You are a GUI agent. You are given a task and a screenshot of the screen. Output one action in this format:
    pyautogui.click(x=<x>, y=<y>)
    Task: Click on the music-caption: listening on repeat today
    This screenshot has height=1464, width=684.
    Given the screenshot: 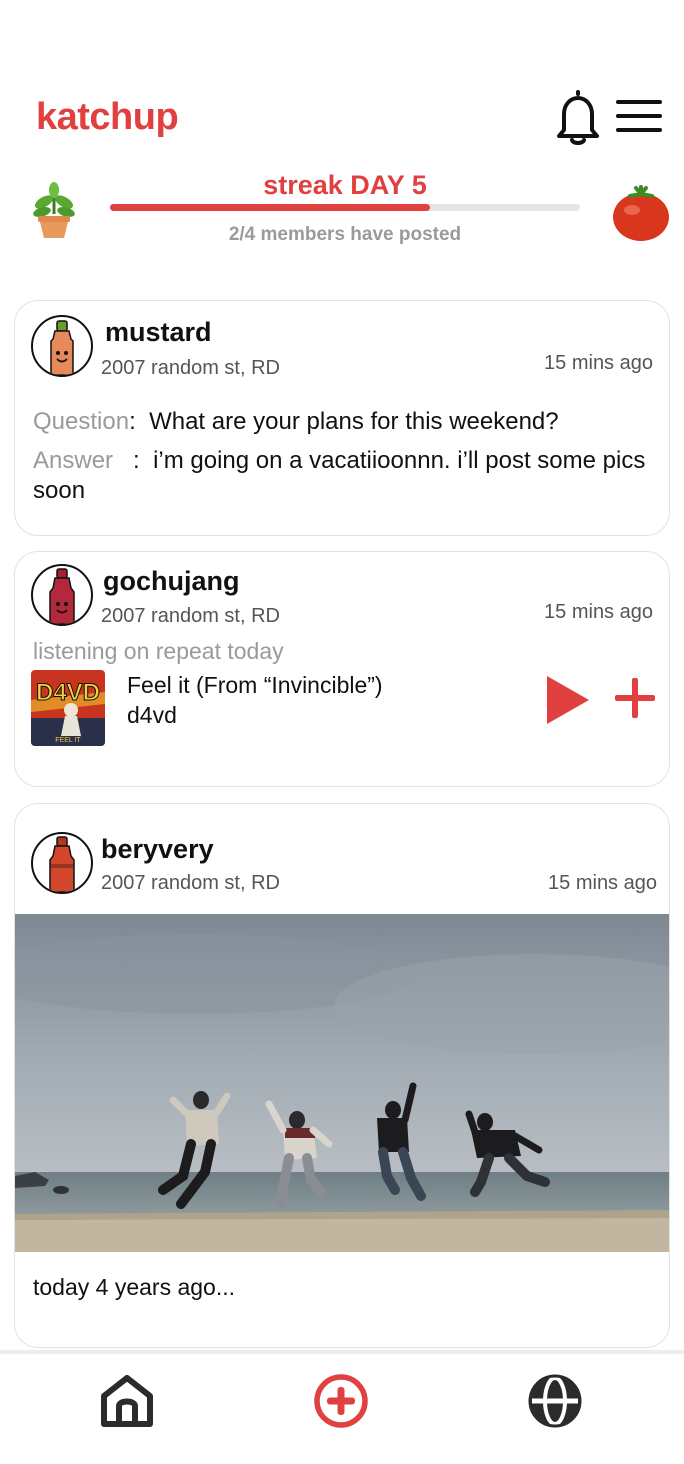 What is the action you would take?
    pyautogui.click(x=158, y=651)
    